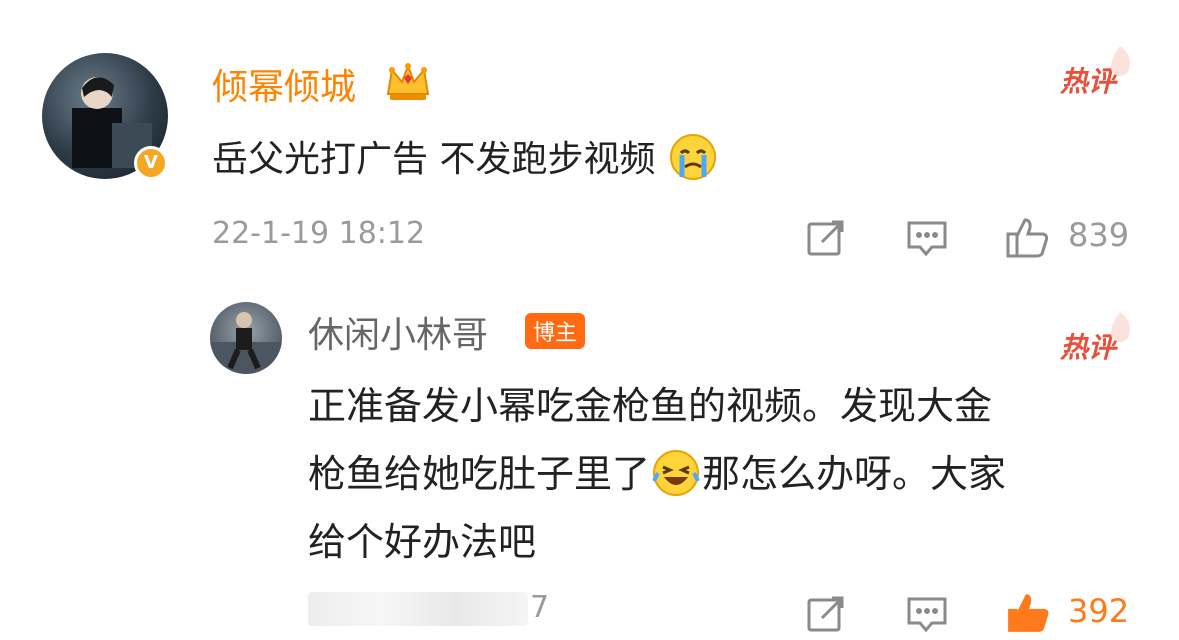 This screenshot has height=640, width=1179. I want to click on reply-line: 给个好办法吧, so click(422, 542).